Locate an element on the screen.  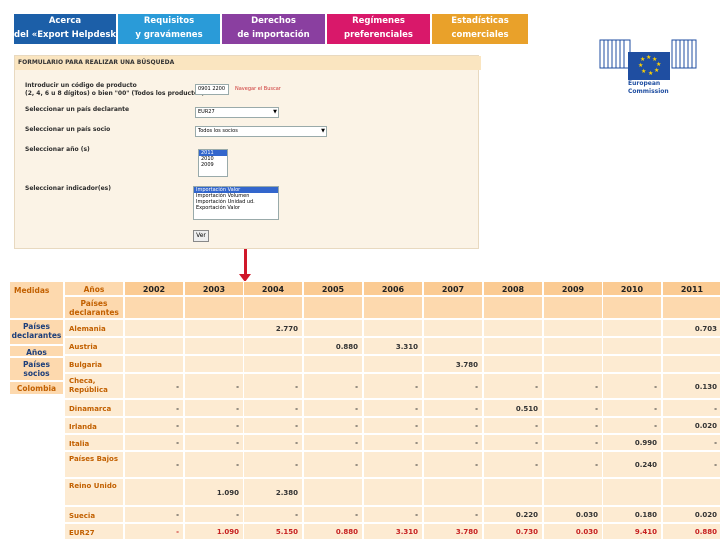
data-cell: 0.730 is located at coordinates (513, 531).